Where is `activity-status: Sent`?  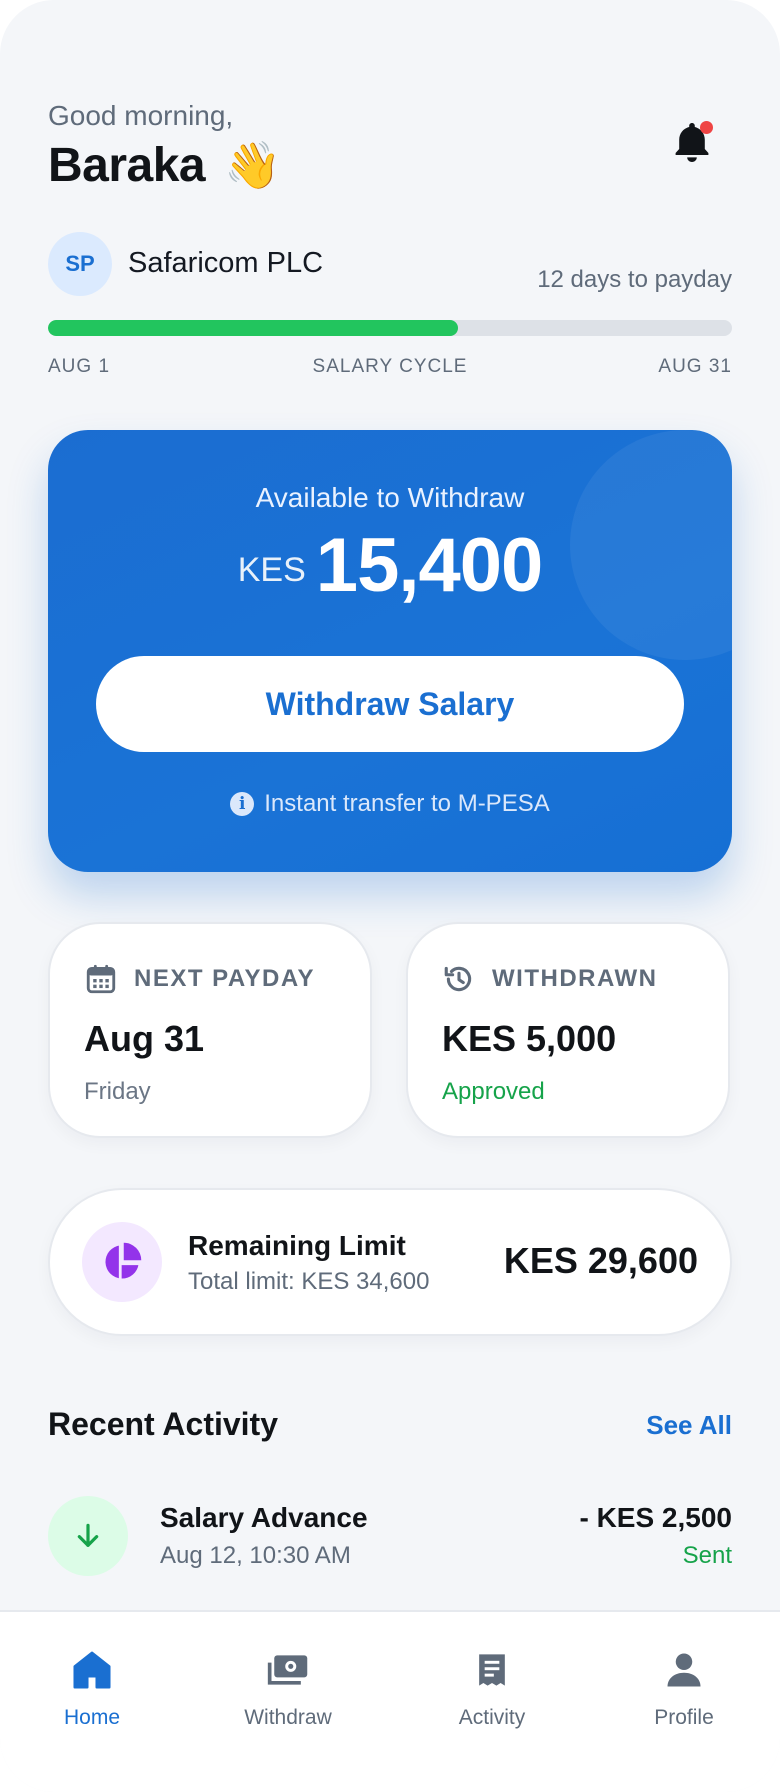 activity-status: Sent is located at coordinates (707, 1555).